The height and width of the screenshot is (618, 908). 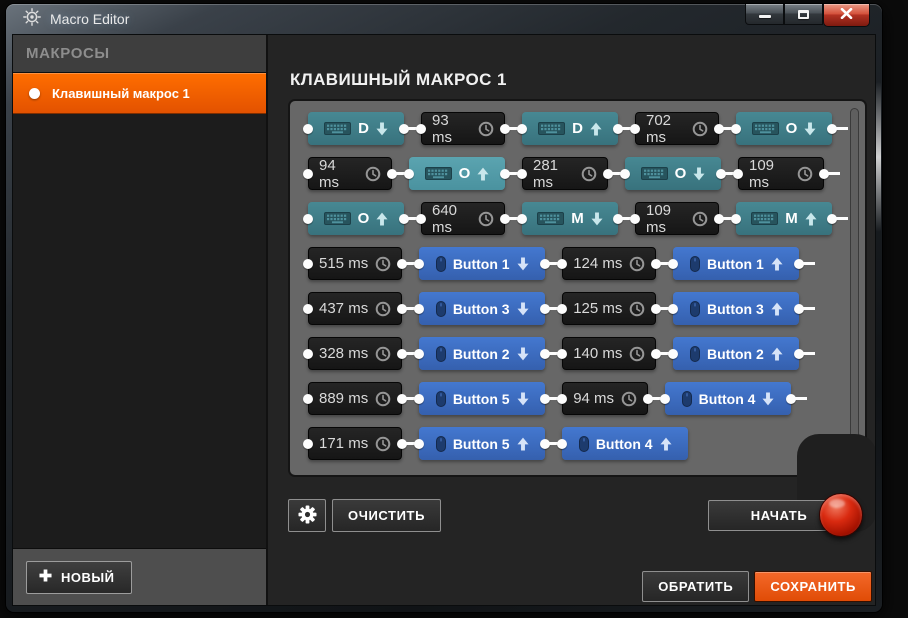 What do you see at coordinates (846, 15) in the screenshot?
I see `close-button` at bounding box center [846, 15].